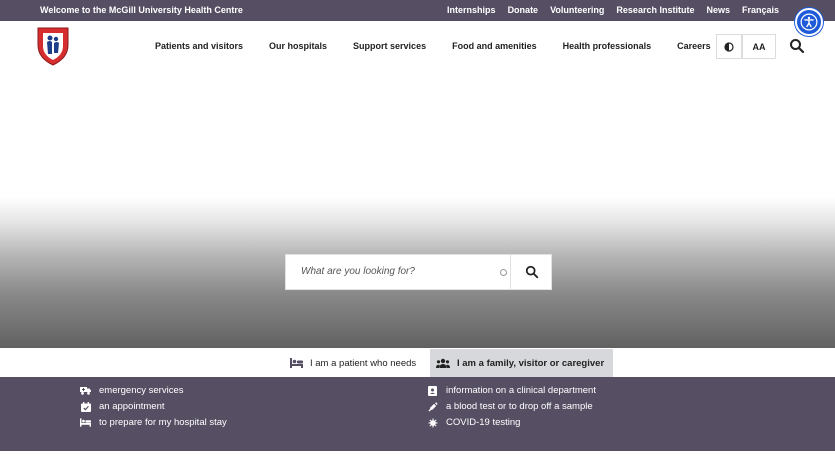  Describe the element at coordinates (523, 10) in the screenshot. I see `link-donate: Donate` at that location.